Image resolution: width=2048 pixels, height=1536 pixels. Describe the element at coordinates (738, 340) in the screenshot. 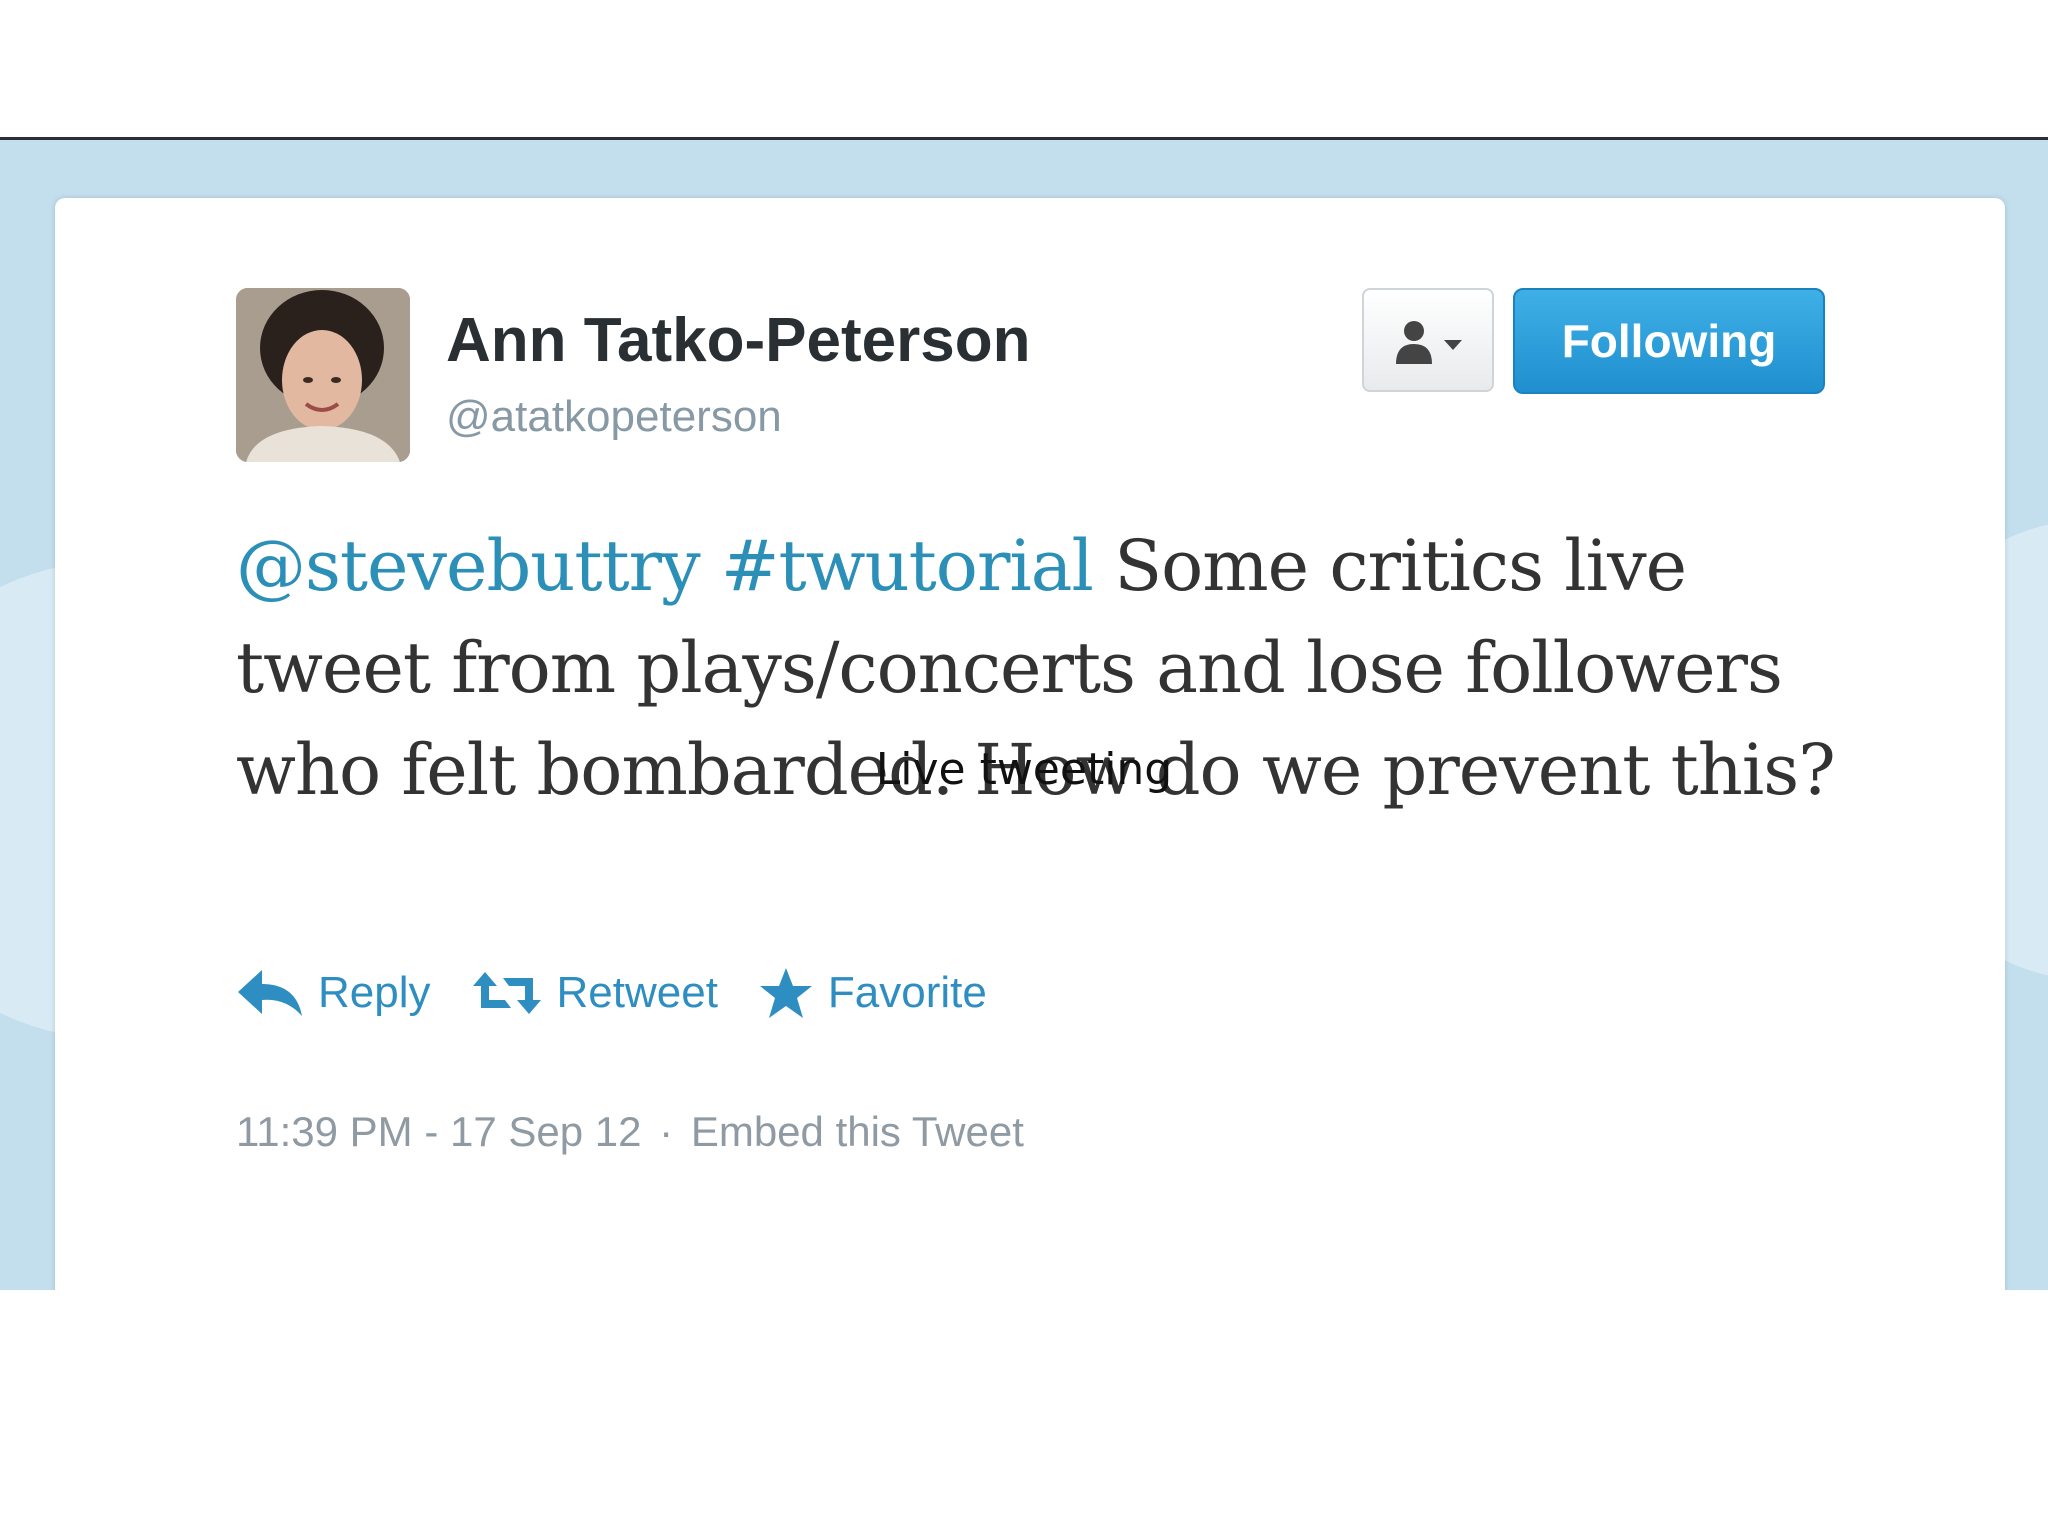

I see `user-display-name: Ann Tatko-Peterson` at that location.